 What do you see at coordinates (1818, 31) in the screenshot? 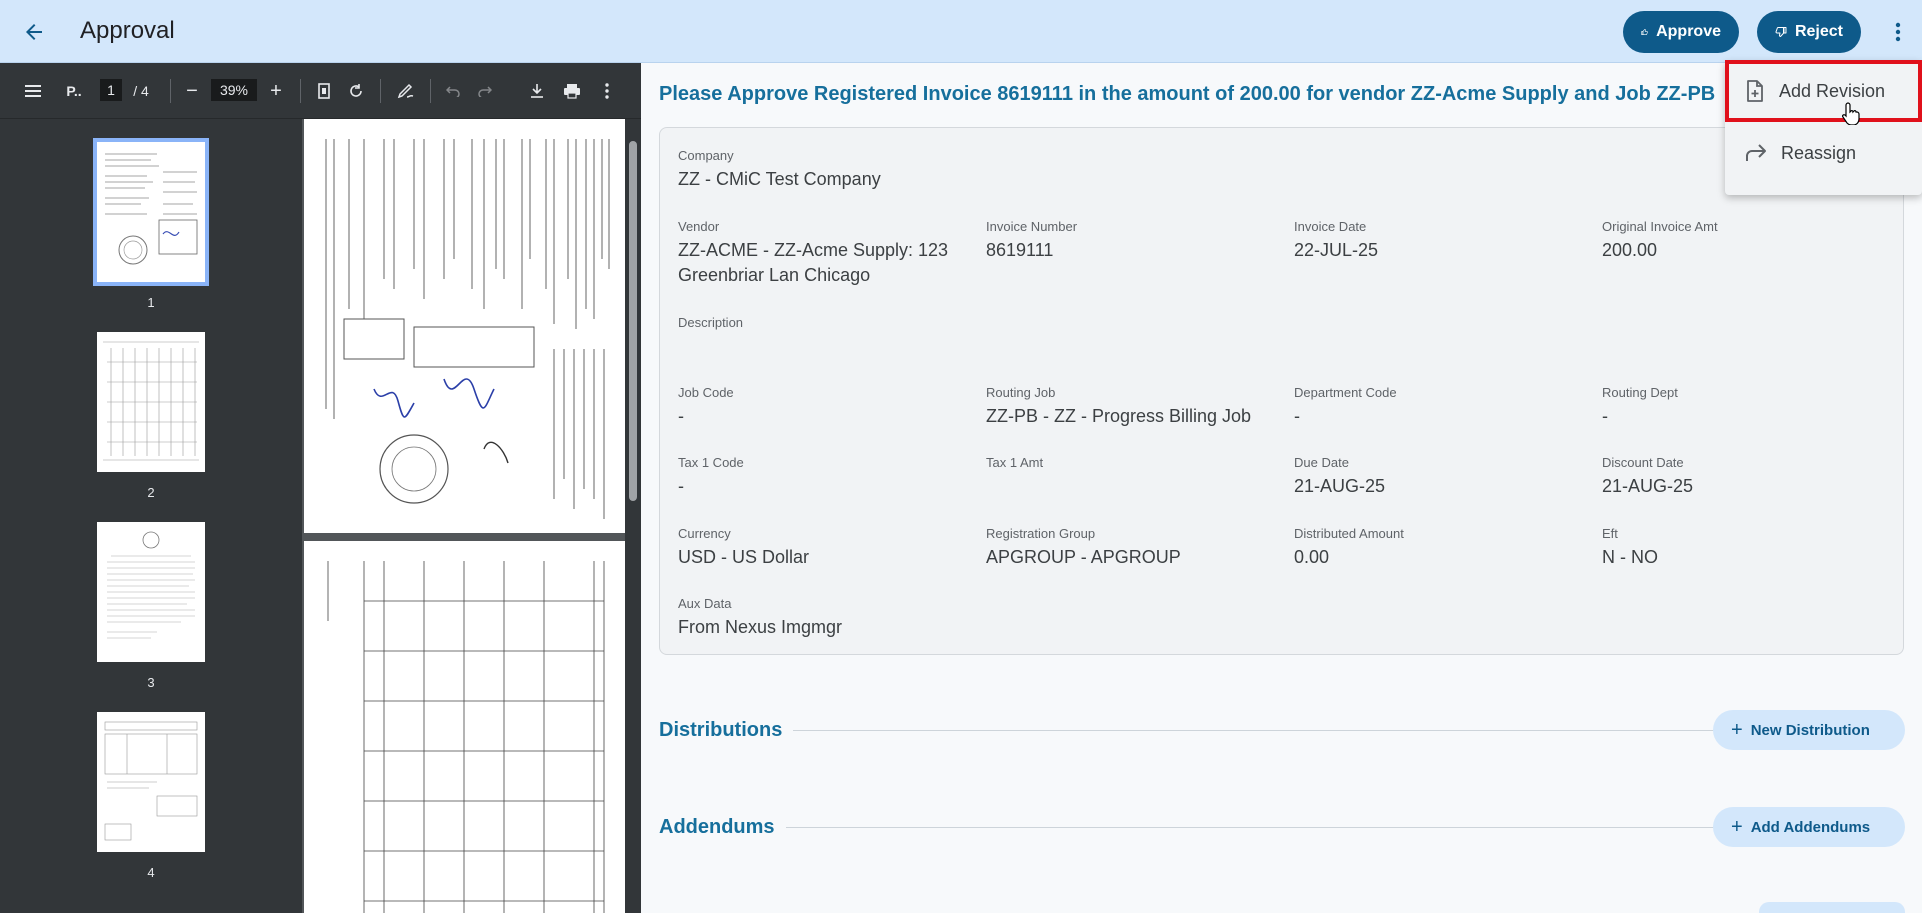
I see `reject-label: Reject` at bounding box center [1818, 31].